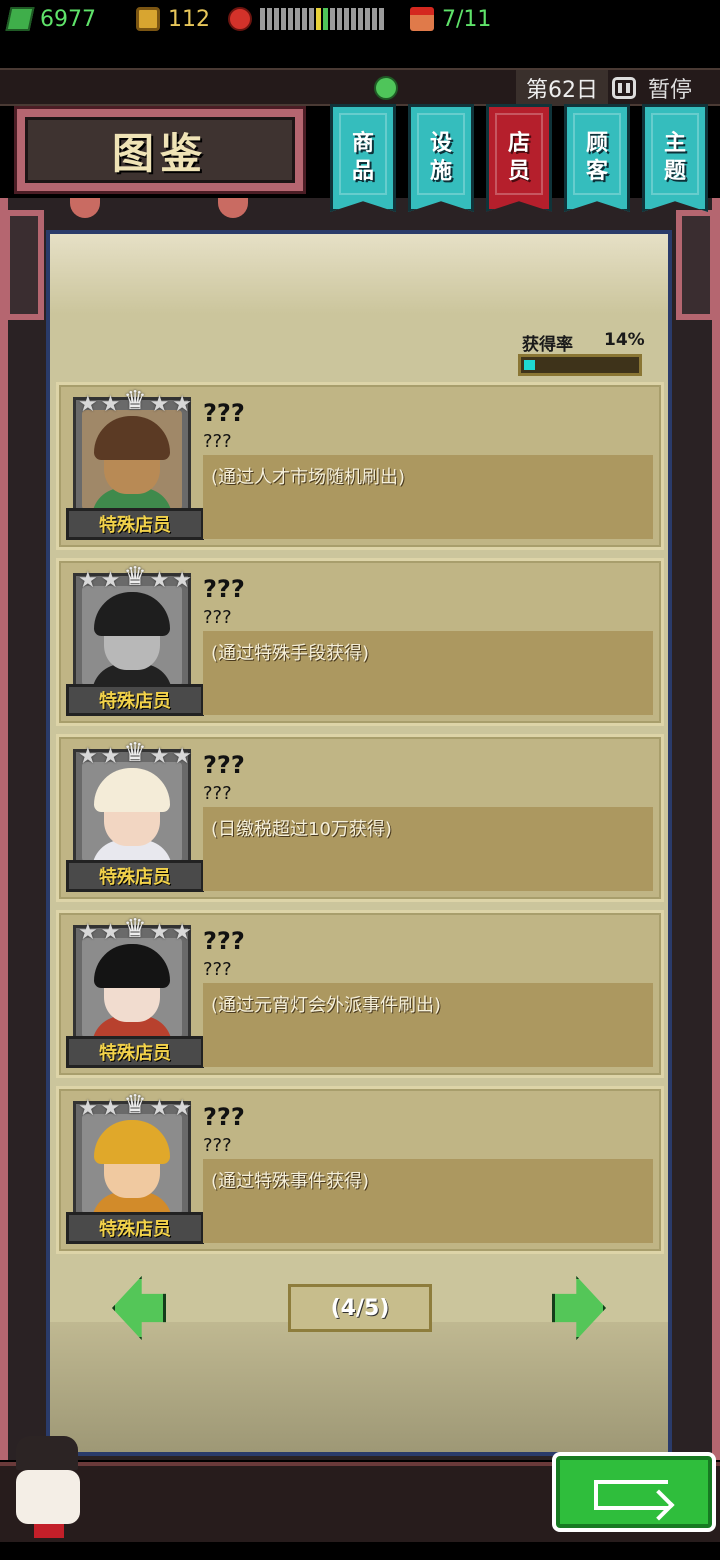  Describe the element at coordinates (139, 1308) in the screenshot. I see `previous-page-button` at that location.